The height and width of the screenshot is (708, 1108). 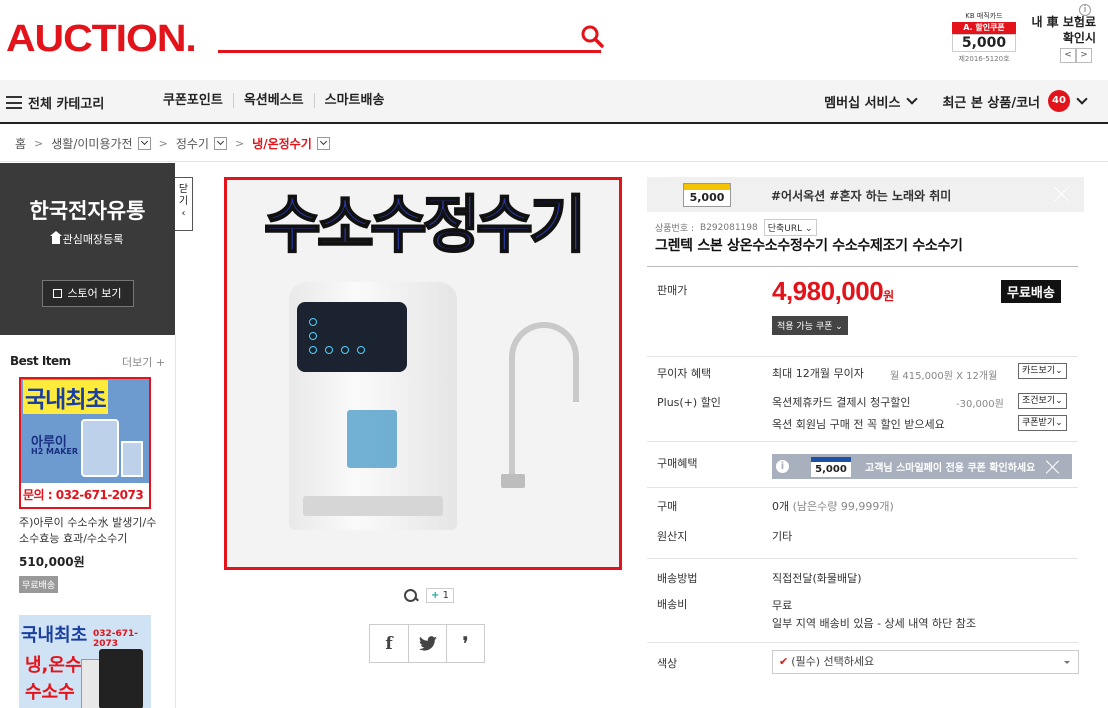 I want to click on condition-view-label: 조건보기, so click(x=1039, y=401).